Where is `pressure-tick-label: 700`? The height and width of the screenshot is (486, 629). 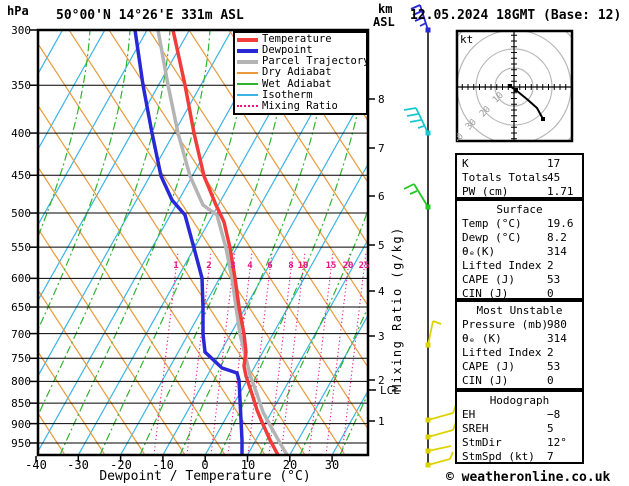 pressure-tick-label: 700 is located at coordinates (21, 334).